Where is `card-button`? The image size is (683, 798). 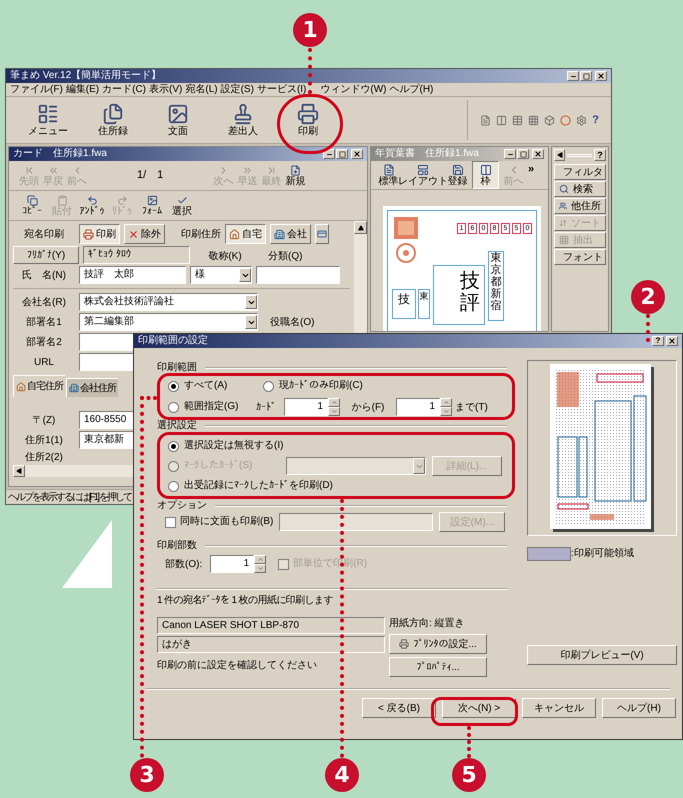
card-button is located at coordinates (322, 234).